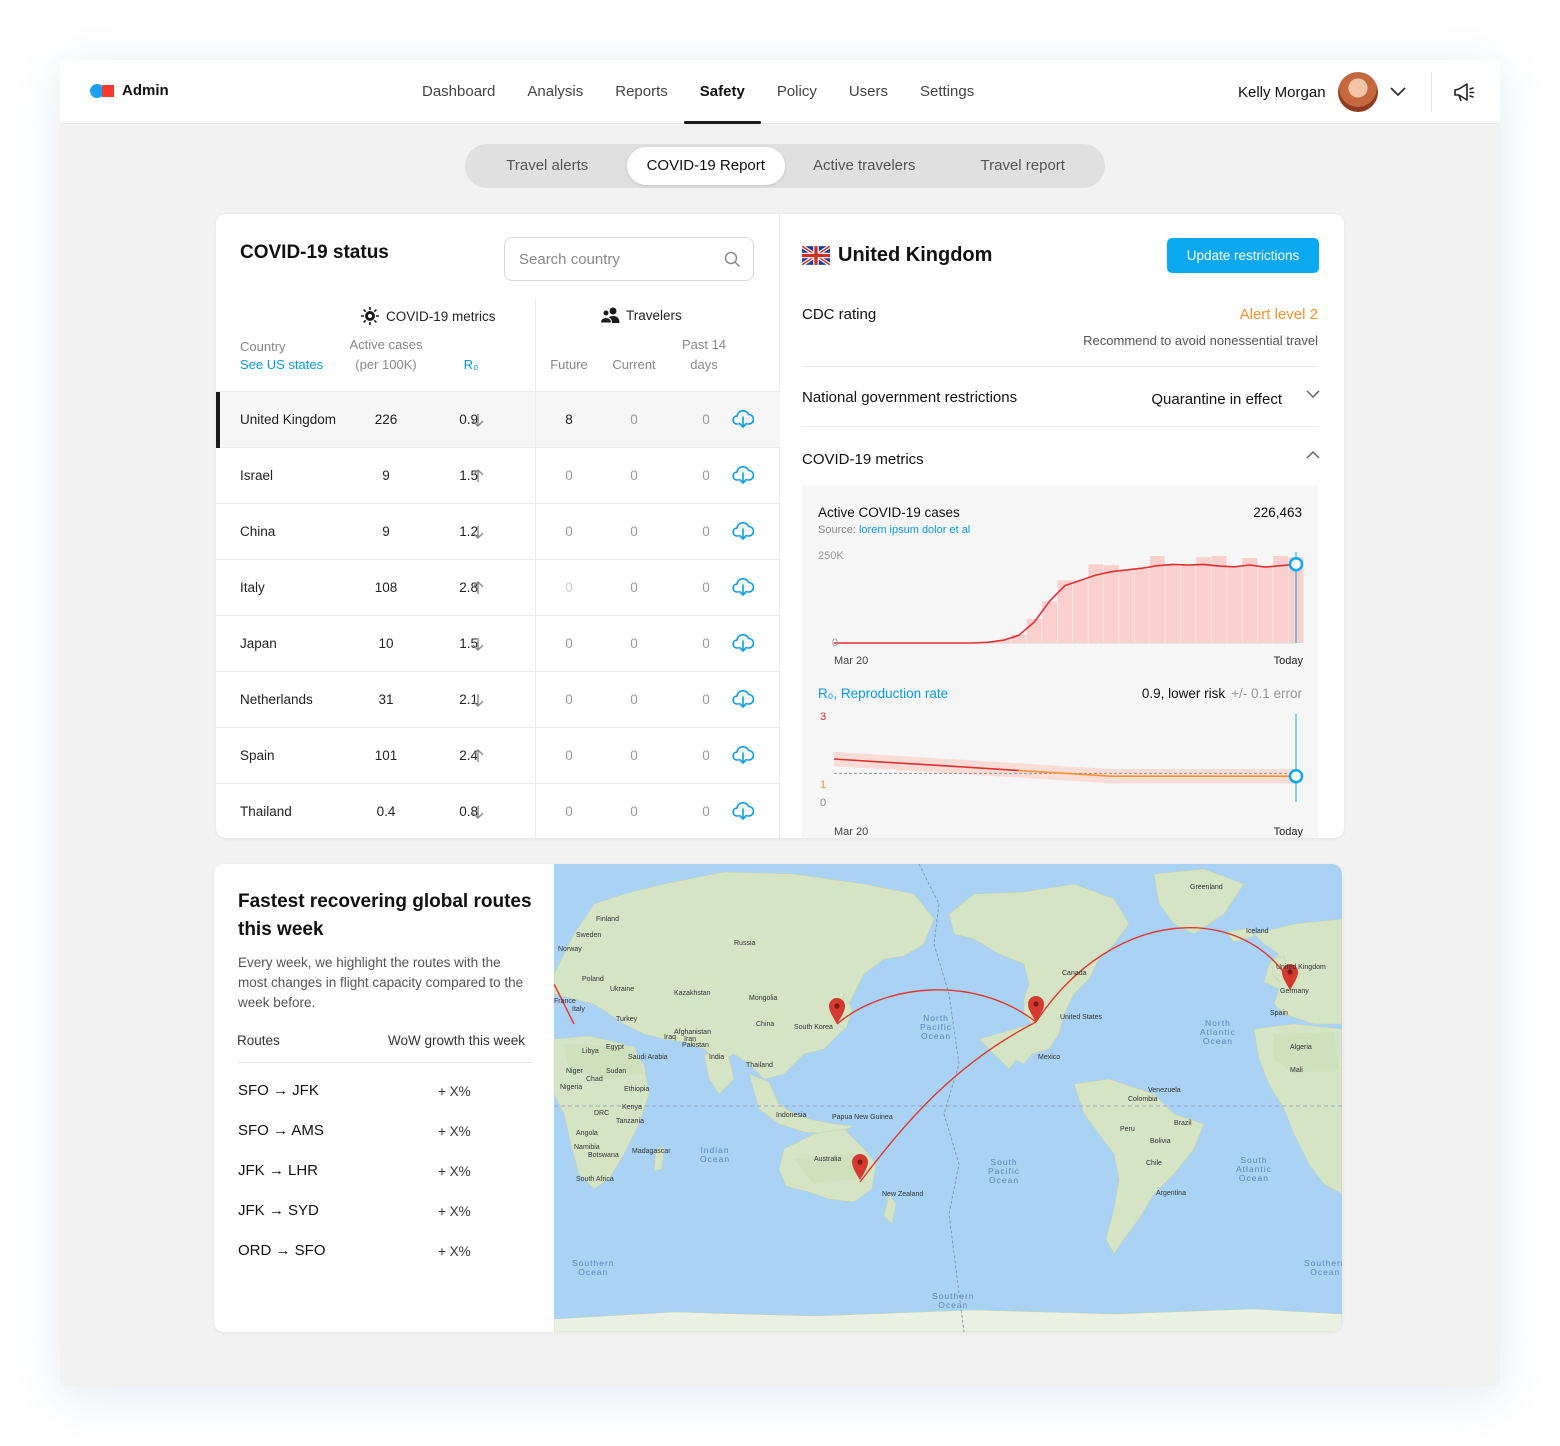 The image size is (1560, 1446). What do you see at coordinates (498, 756) in the screenshot?
I see `table-row: Spain 101 2.4 0 0 0` at bounding box center [498, 756].